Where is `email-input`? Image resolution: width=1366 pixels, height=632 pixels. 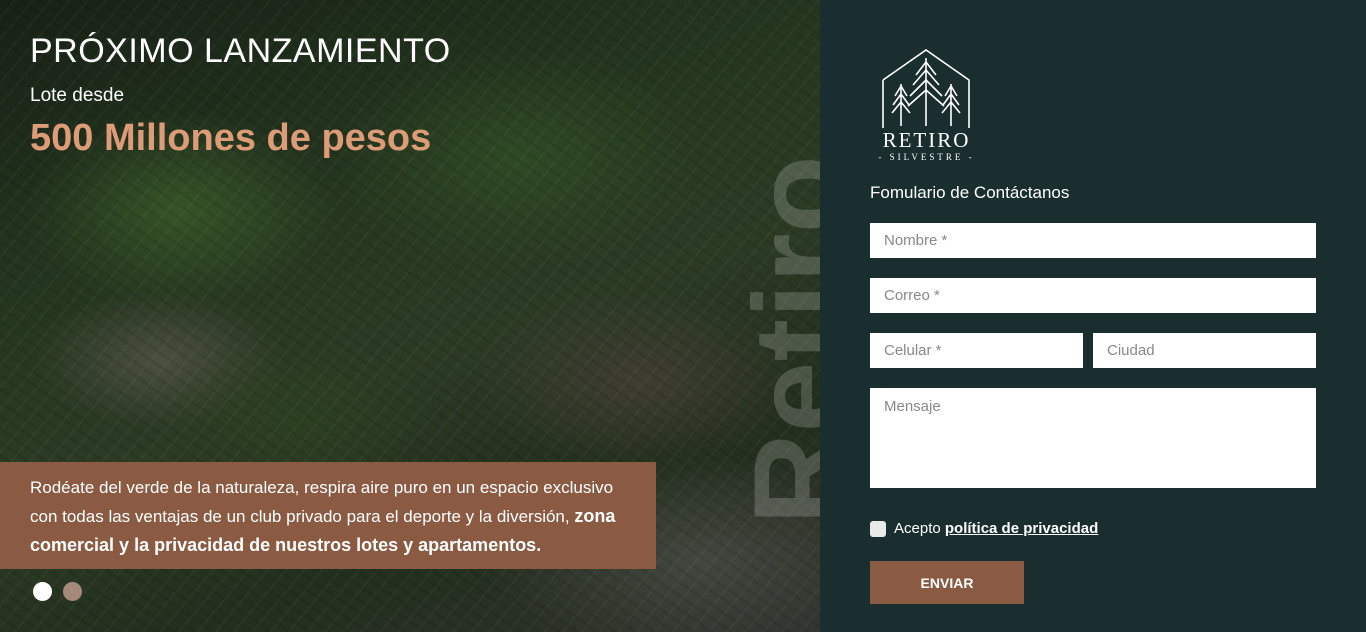
email-input is located at coordinates (1093, 295).